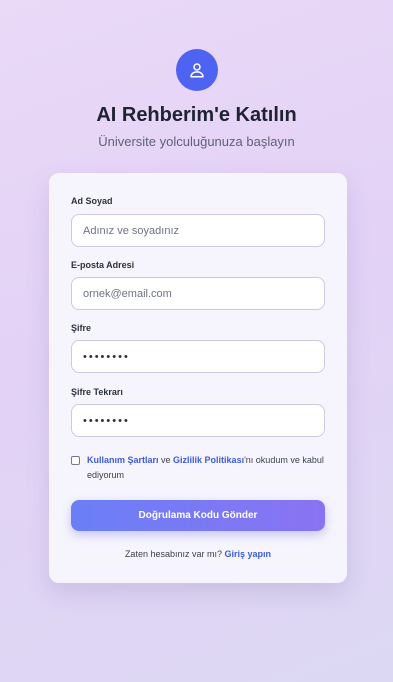 The width and height of the screenshot is (393, 682). What do you see at coordinates (81, 328) in the screenshot?
I see `password-label: Şifre` at bounding box center [81, 328].